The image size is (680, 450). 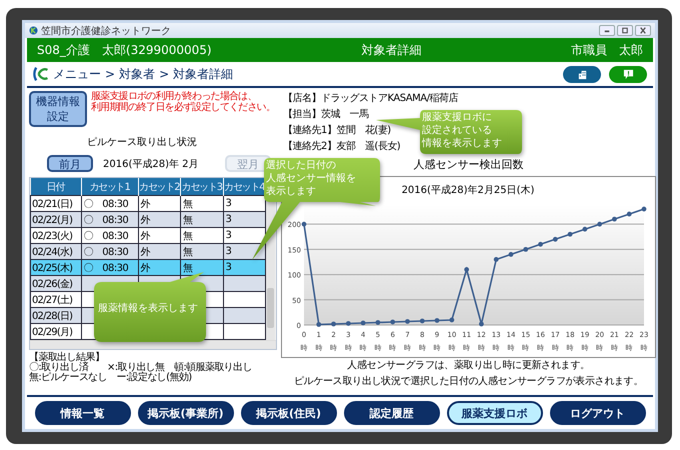 What do you see at coordinates (109, 187) in the screenshot?
I see `column-header: カセット1` at bounding box center [109, 187].